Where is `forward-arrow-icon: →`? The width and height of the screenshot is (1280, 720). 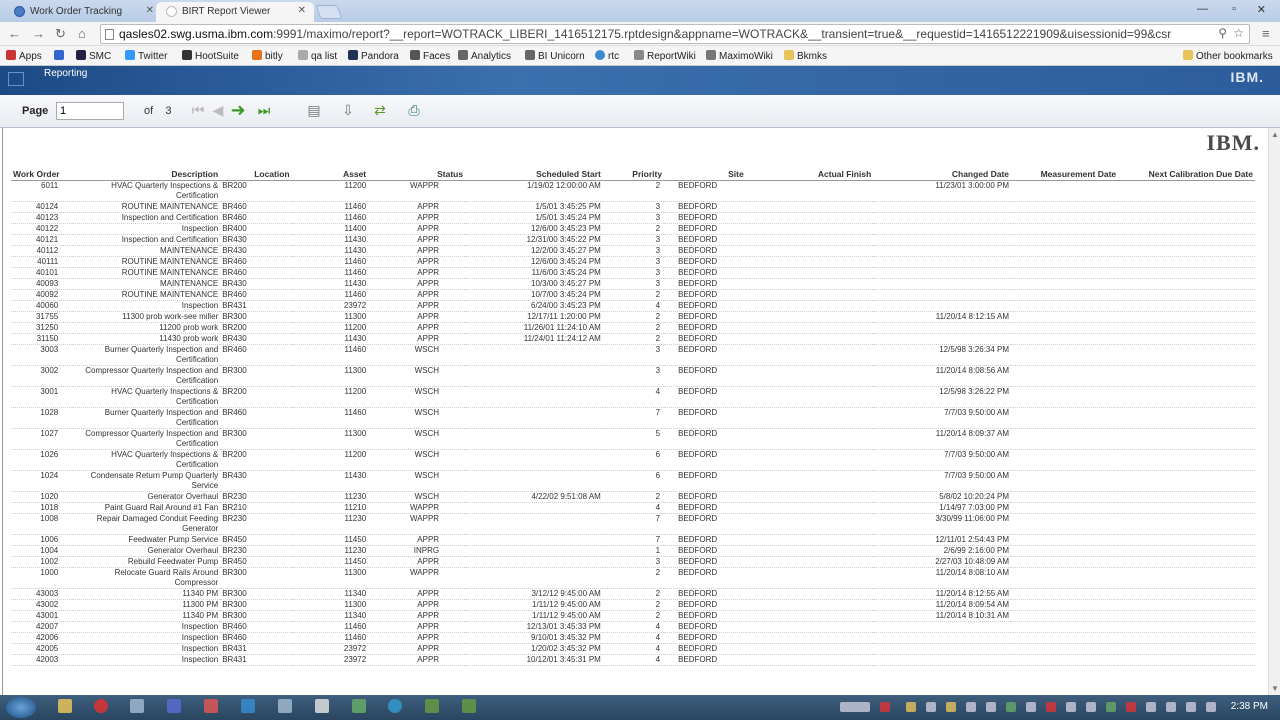
forward-arrow-icon: → is located at coordinates (38, 33).